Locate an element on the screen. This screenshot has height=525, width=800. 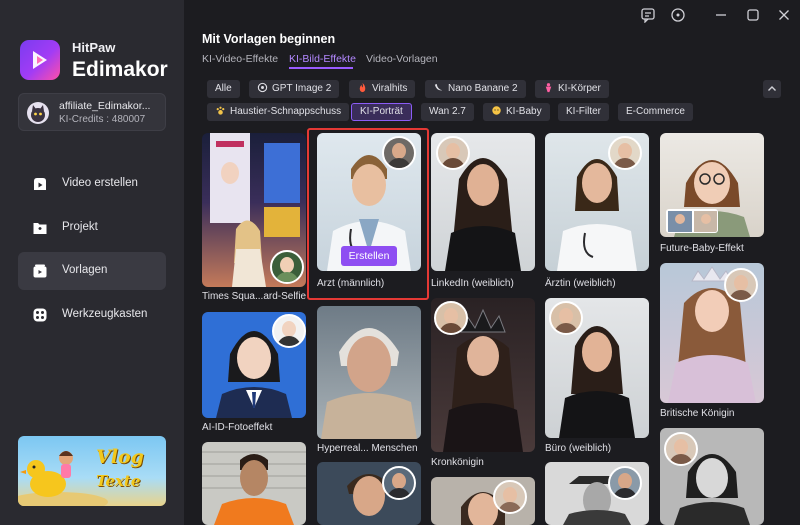
chip-label: Nano Banane 2 is located at coordinates (483, 88).